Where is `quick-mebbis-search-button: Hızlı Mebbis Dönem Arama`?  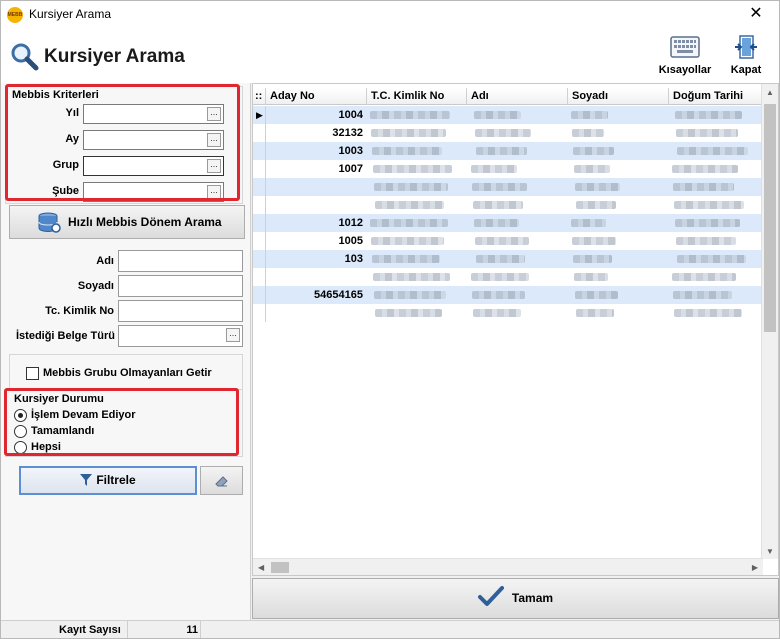 quick-mebbis-search-button: Hızlı Mebbis Dönem Arama is located at coordinates (127, 222).